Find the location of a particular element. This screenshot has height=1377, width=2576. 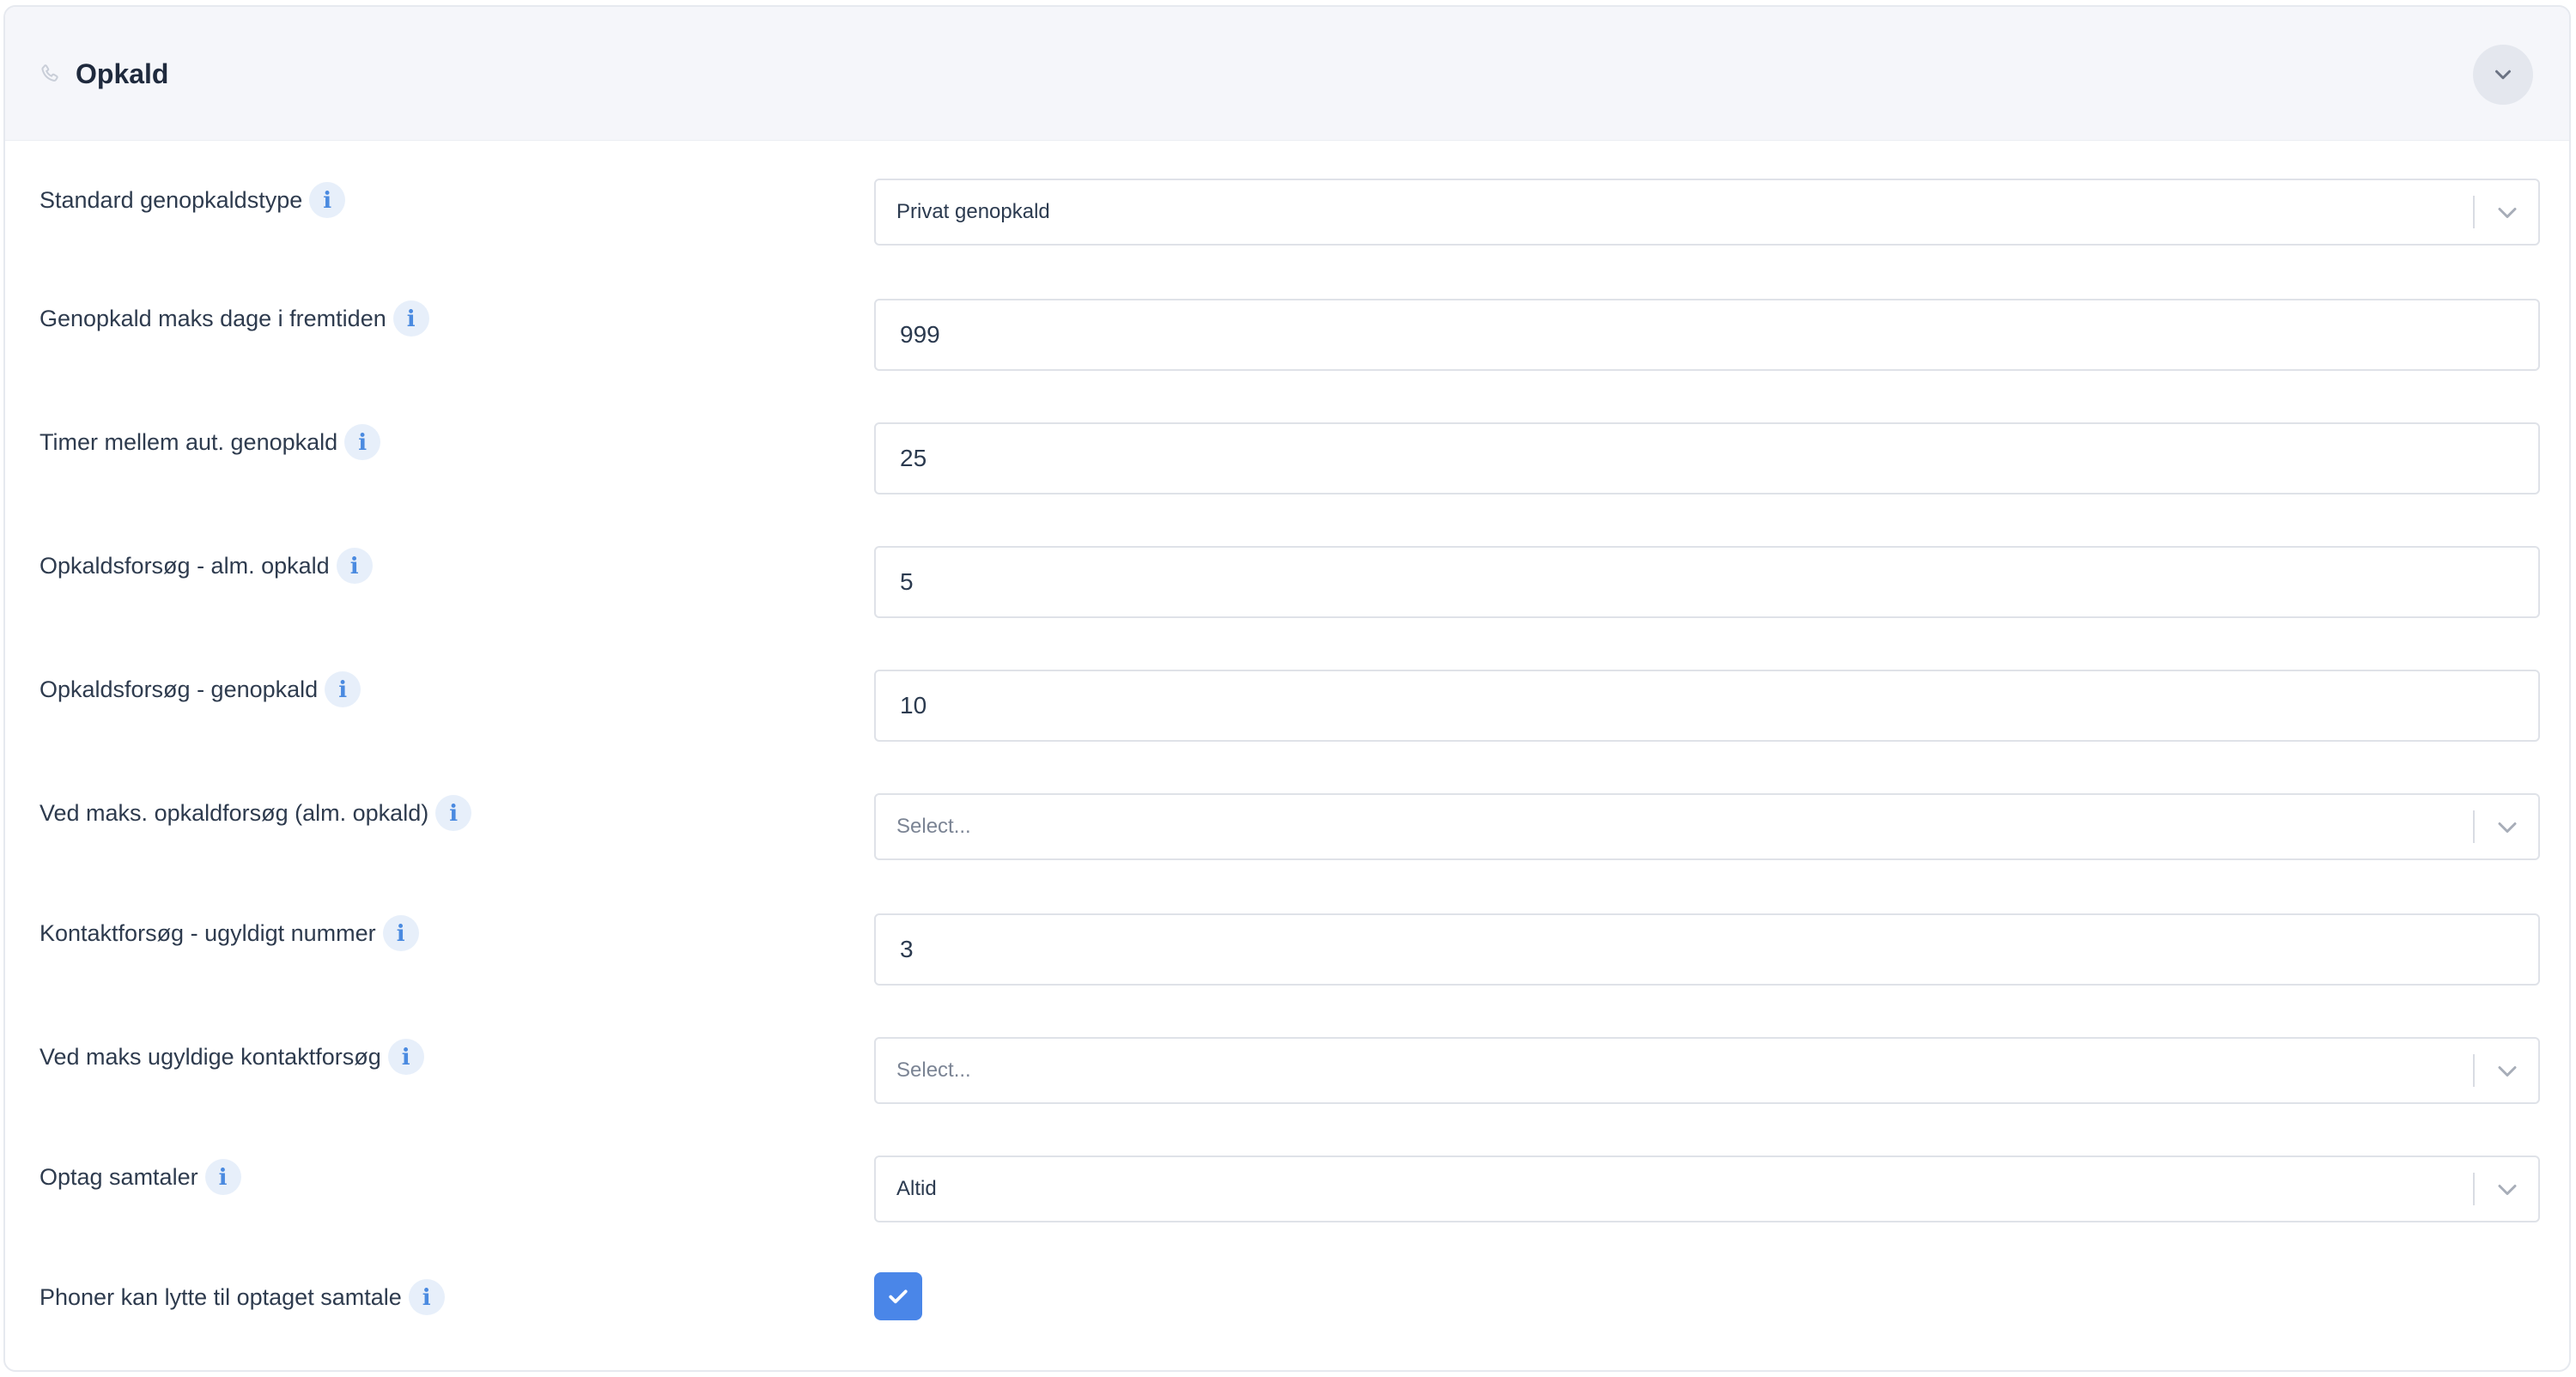

field-label: Opkaldsforsøg - genopkald is located at coordinates (179, 689).